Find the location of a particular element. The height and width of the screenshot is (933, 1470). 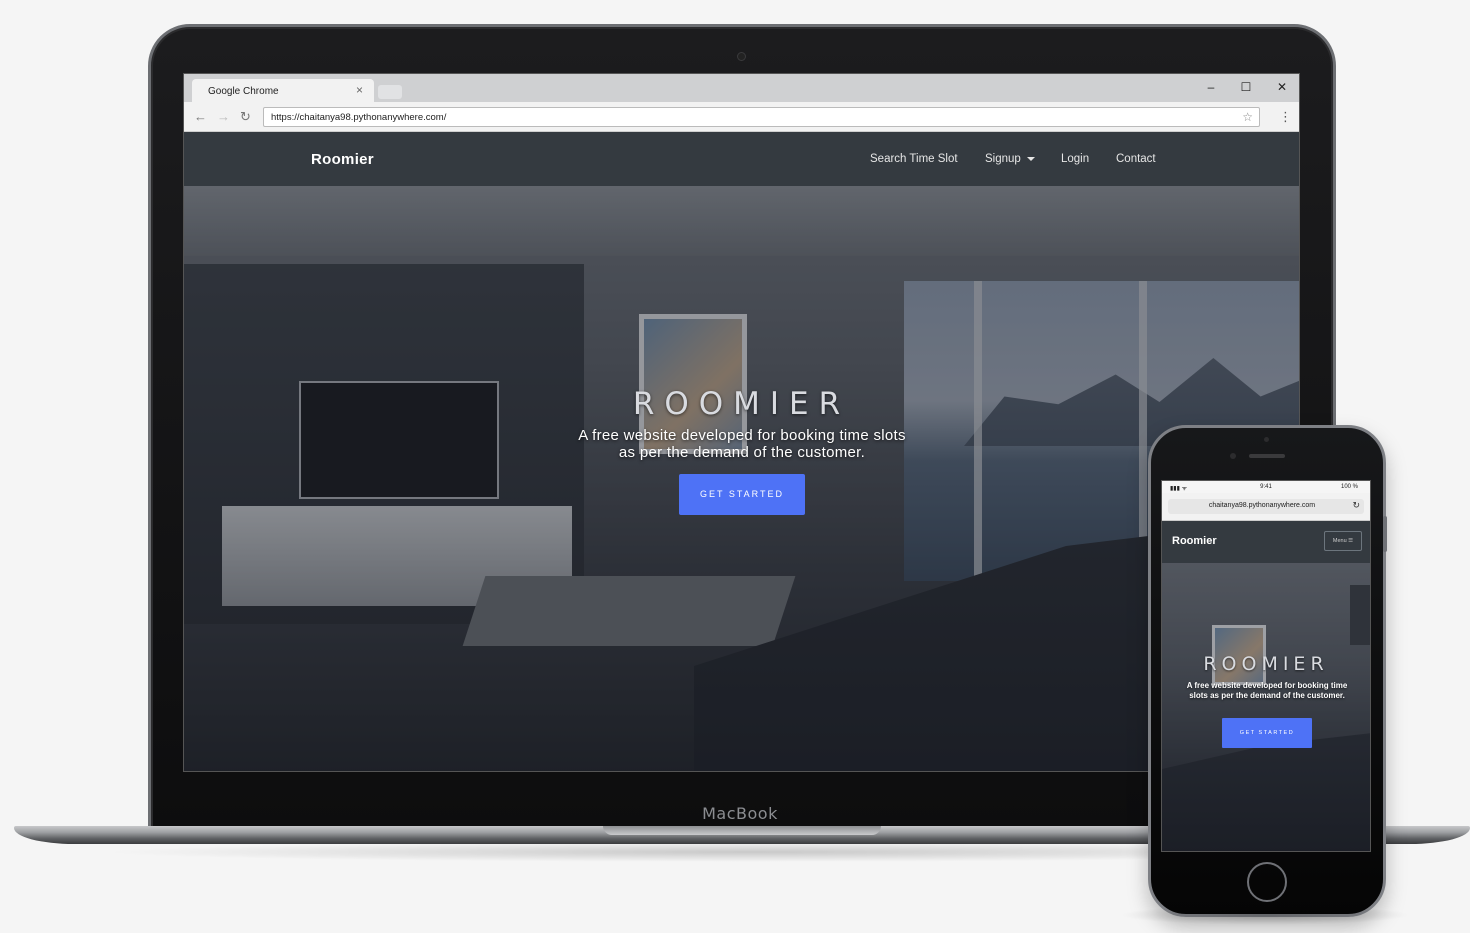

phone-status-bar: ▮▮▮ ᯤ 9:41 100 % is located at coordinates (1266, 487).